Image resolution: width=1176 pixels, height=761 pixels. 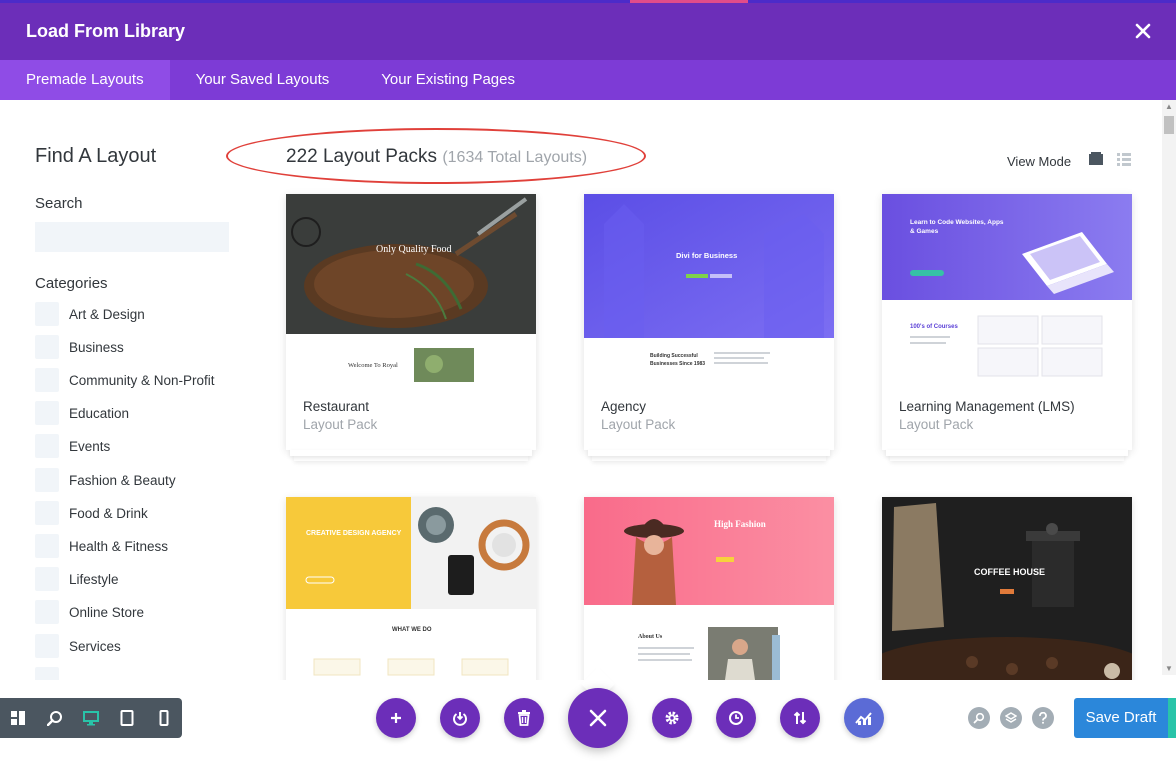 I want to click on tab-your-existing-pages: Your Existing Pages, so click(x=448, y=80).